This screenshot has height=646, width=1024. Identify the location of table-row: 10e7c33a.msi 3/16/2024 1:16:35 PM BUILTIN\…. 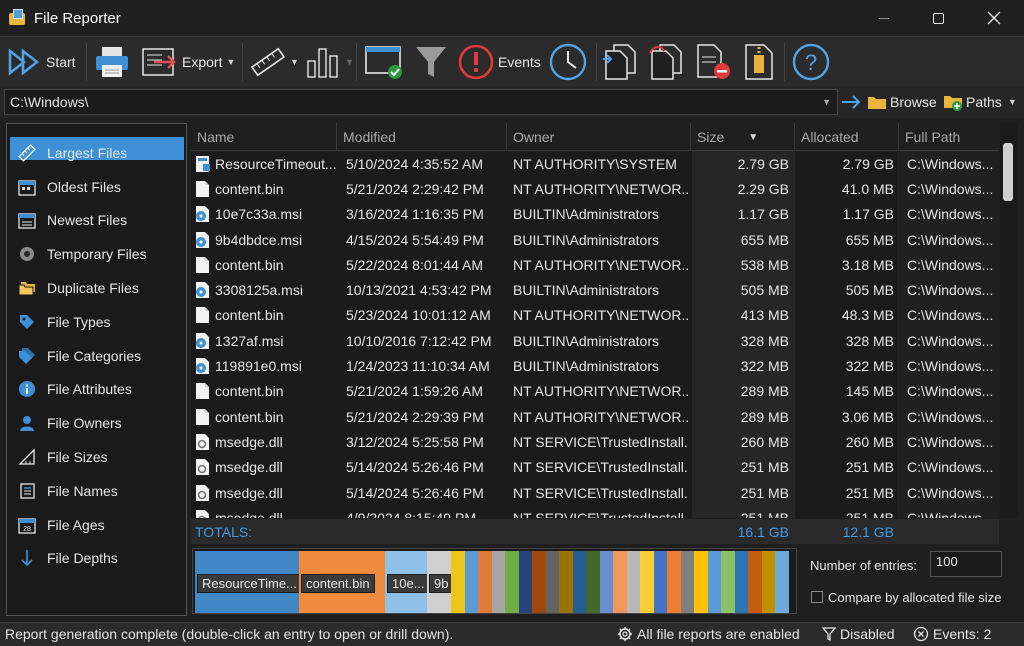
(595, 214).